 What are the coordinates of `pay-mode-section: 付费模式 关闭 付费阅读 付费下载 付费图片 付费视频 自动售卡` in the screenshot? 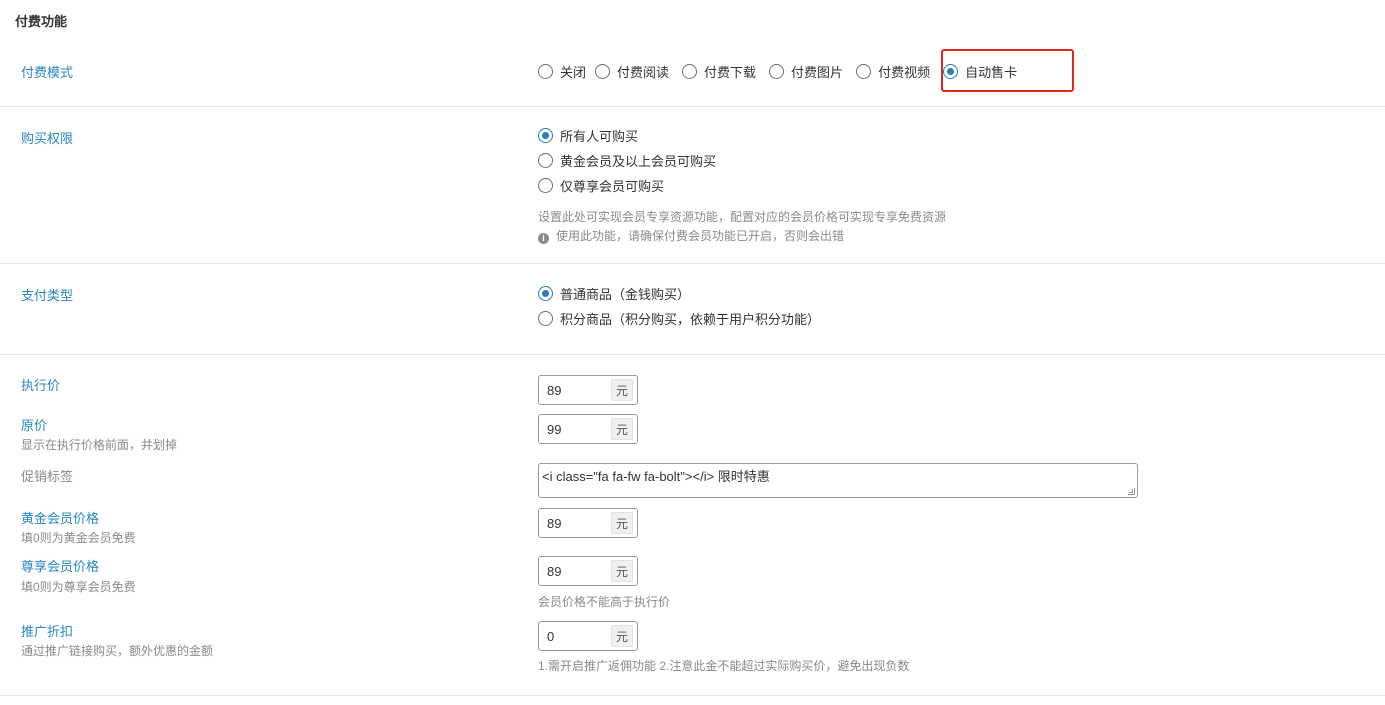 It's located at (692, 73).